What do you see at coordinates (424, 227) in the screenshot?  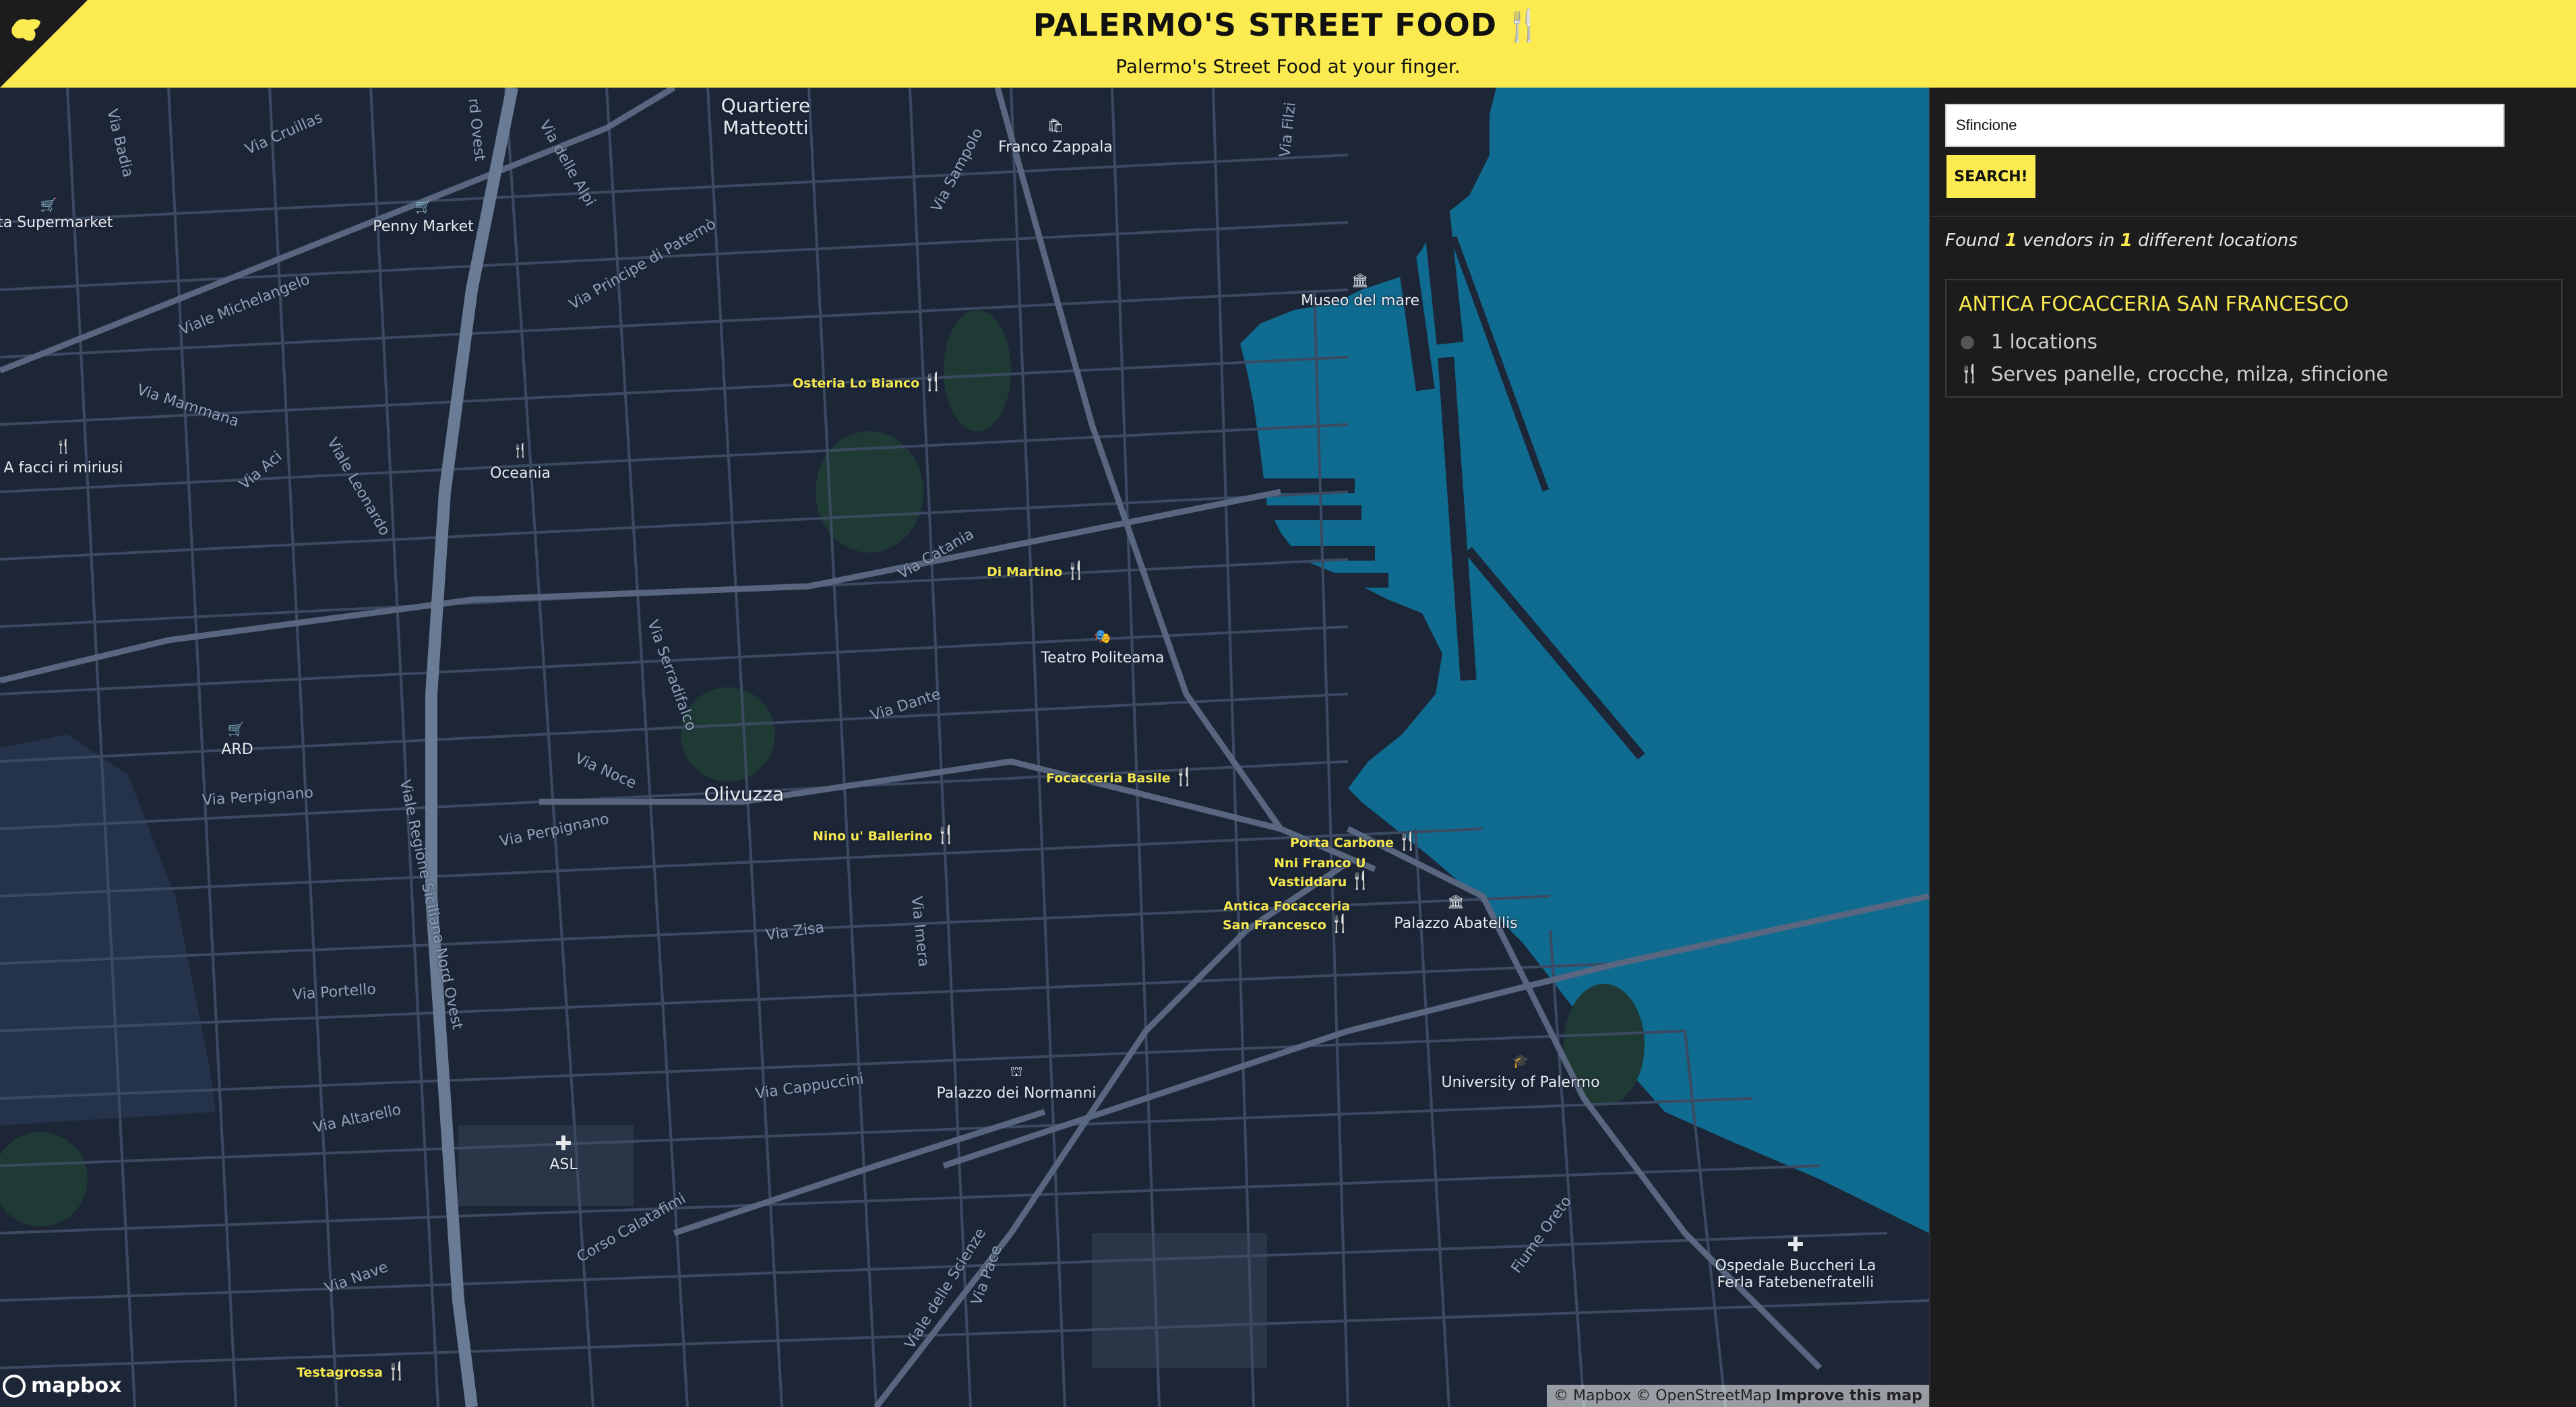 I see `place-penny-market: Penny Market` at bounding box center [424, 227].